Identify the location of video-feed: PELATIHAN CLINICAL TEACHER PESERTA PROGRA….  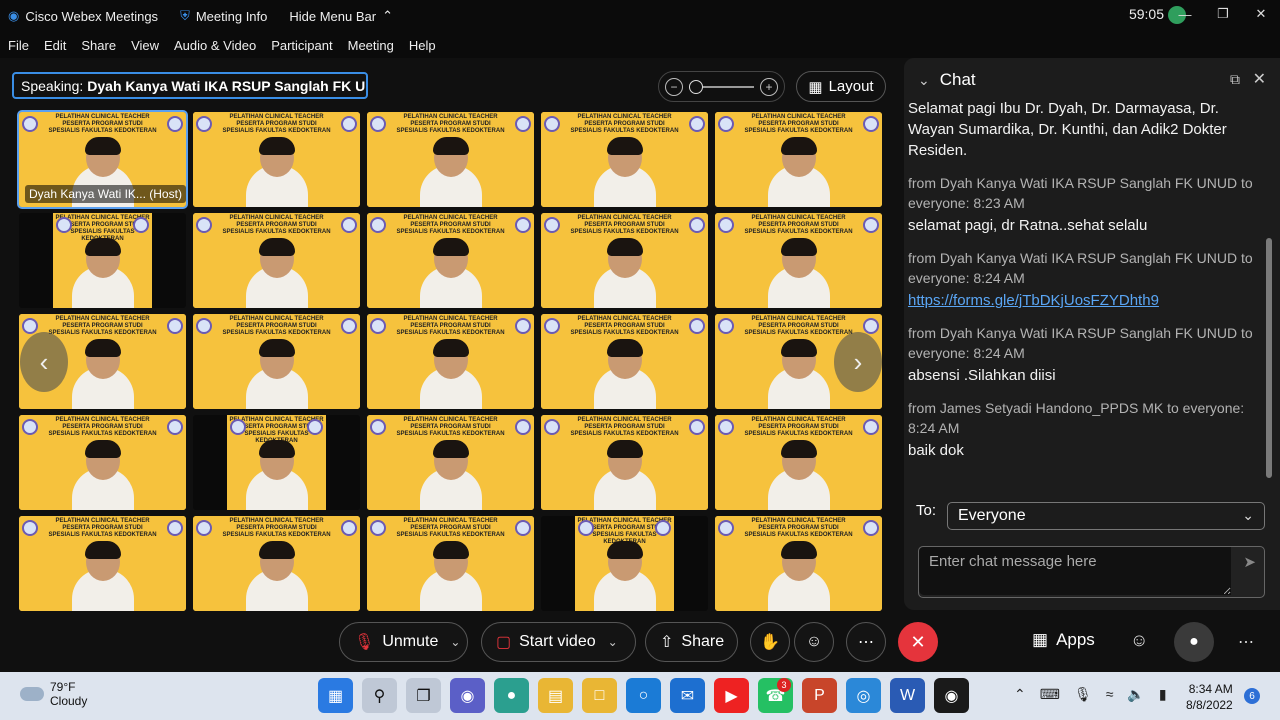
(450, 361).